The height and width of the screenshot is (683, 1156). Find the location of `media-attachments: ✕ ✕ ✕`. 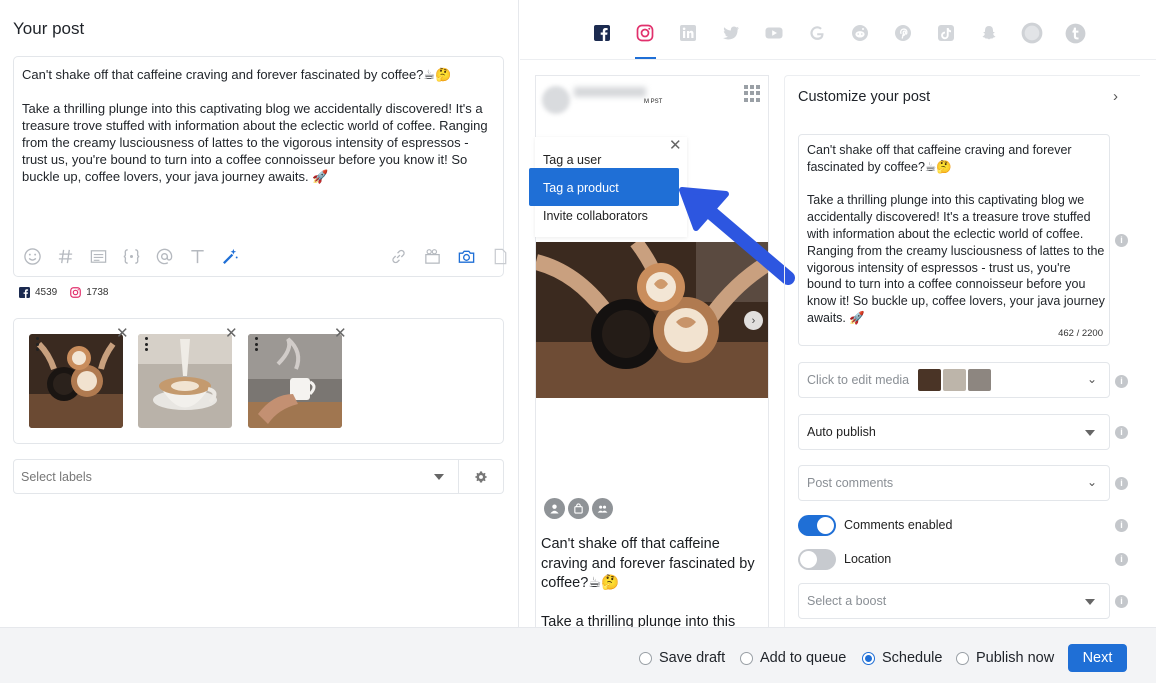

media-attachments: ✕ ✕ ✕ is located at coordinates (258, 381).